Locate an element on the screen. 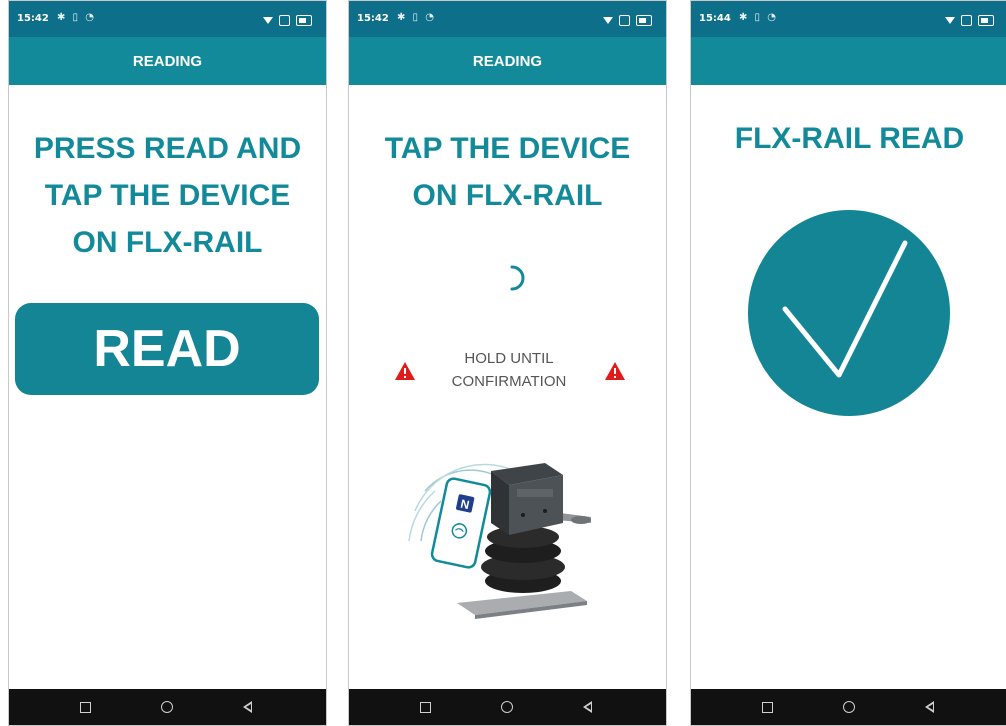  hold-text-line: CONFIRMATION is located at coordinates (509, 381).